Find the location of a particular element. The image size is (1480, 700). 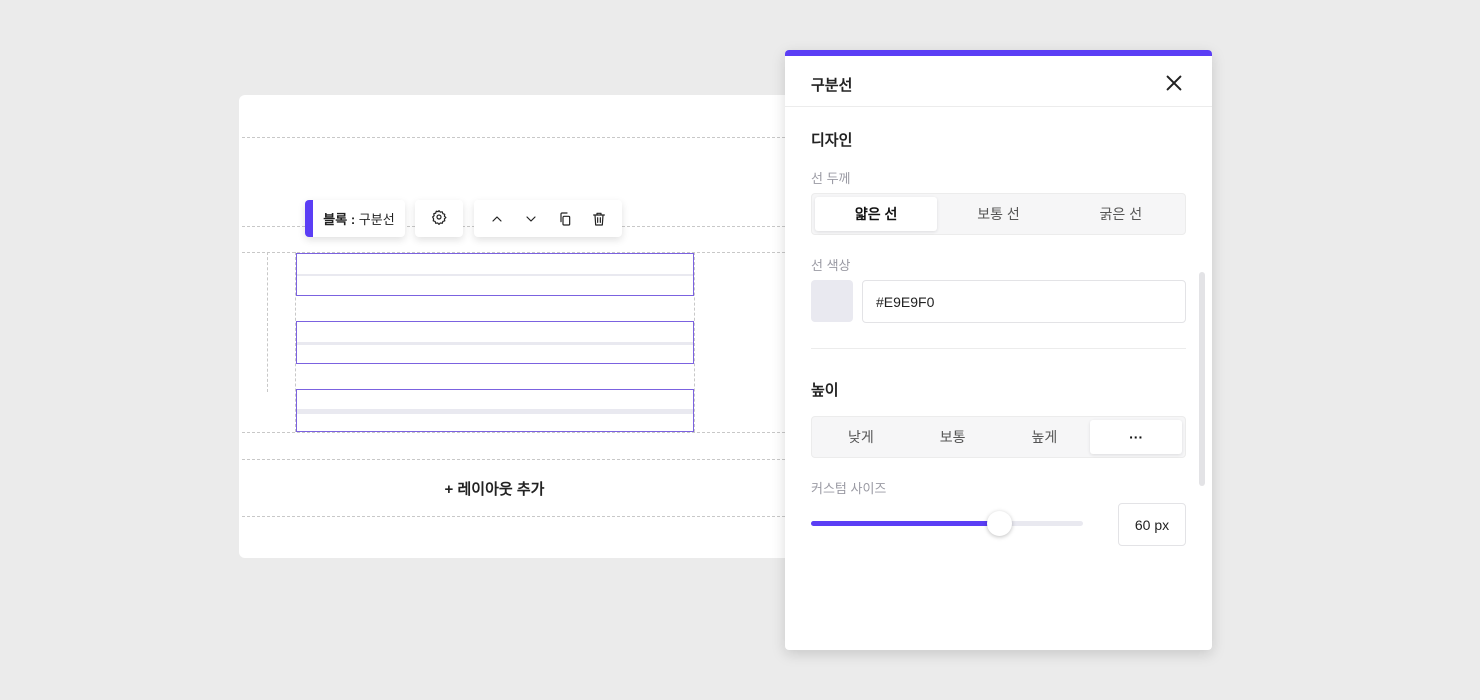

panel-title: 구분선 is located at coordinates (832, 85).